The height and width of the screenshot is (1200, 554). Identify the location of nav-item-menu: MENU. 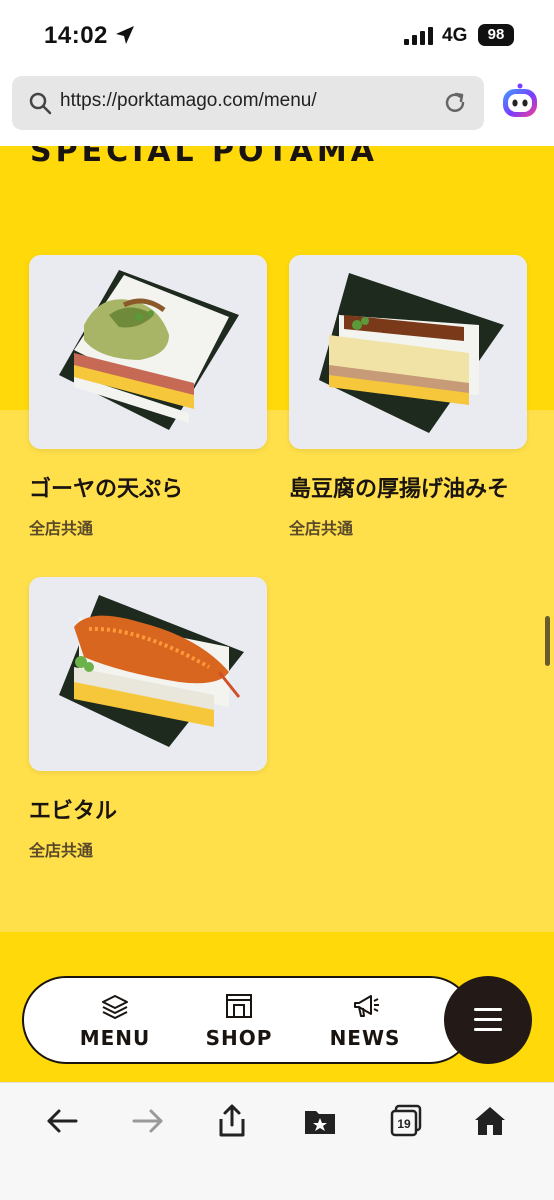
(115, 1021).